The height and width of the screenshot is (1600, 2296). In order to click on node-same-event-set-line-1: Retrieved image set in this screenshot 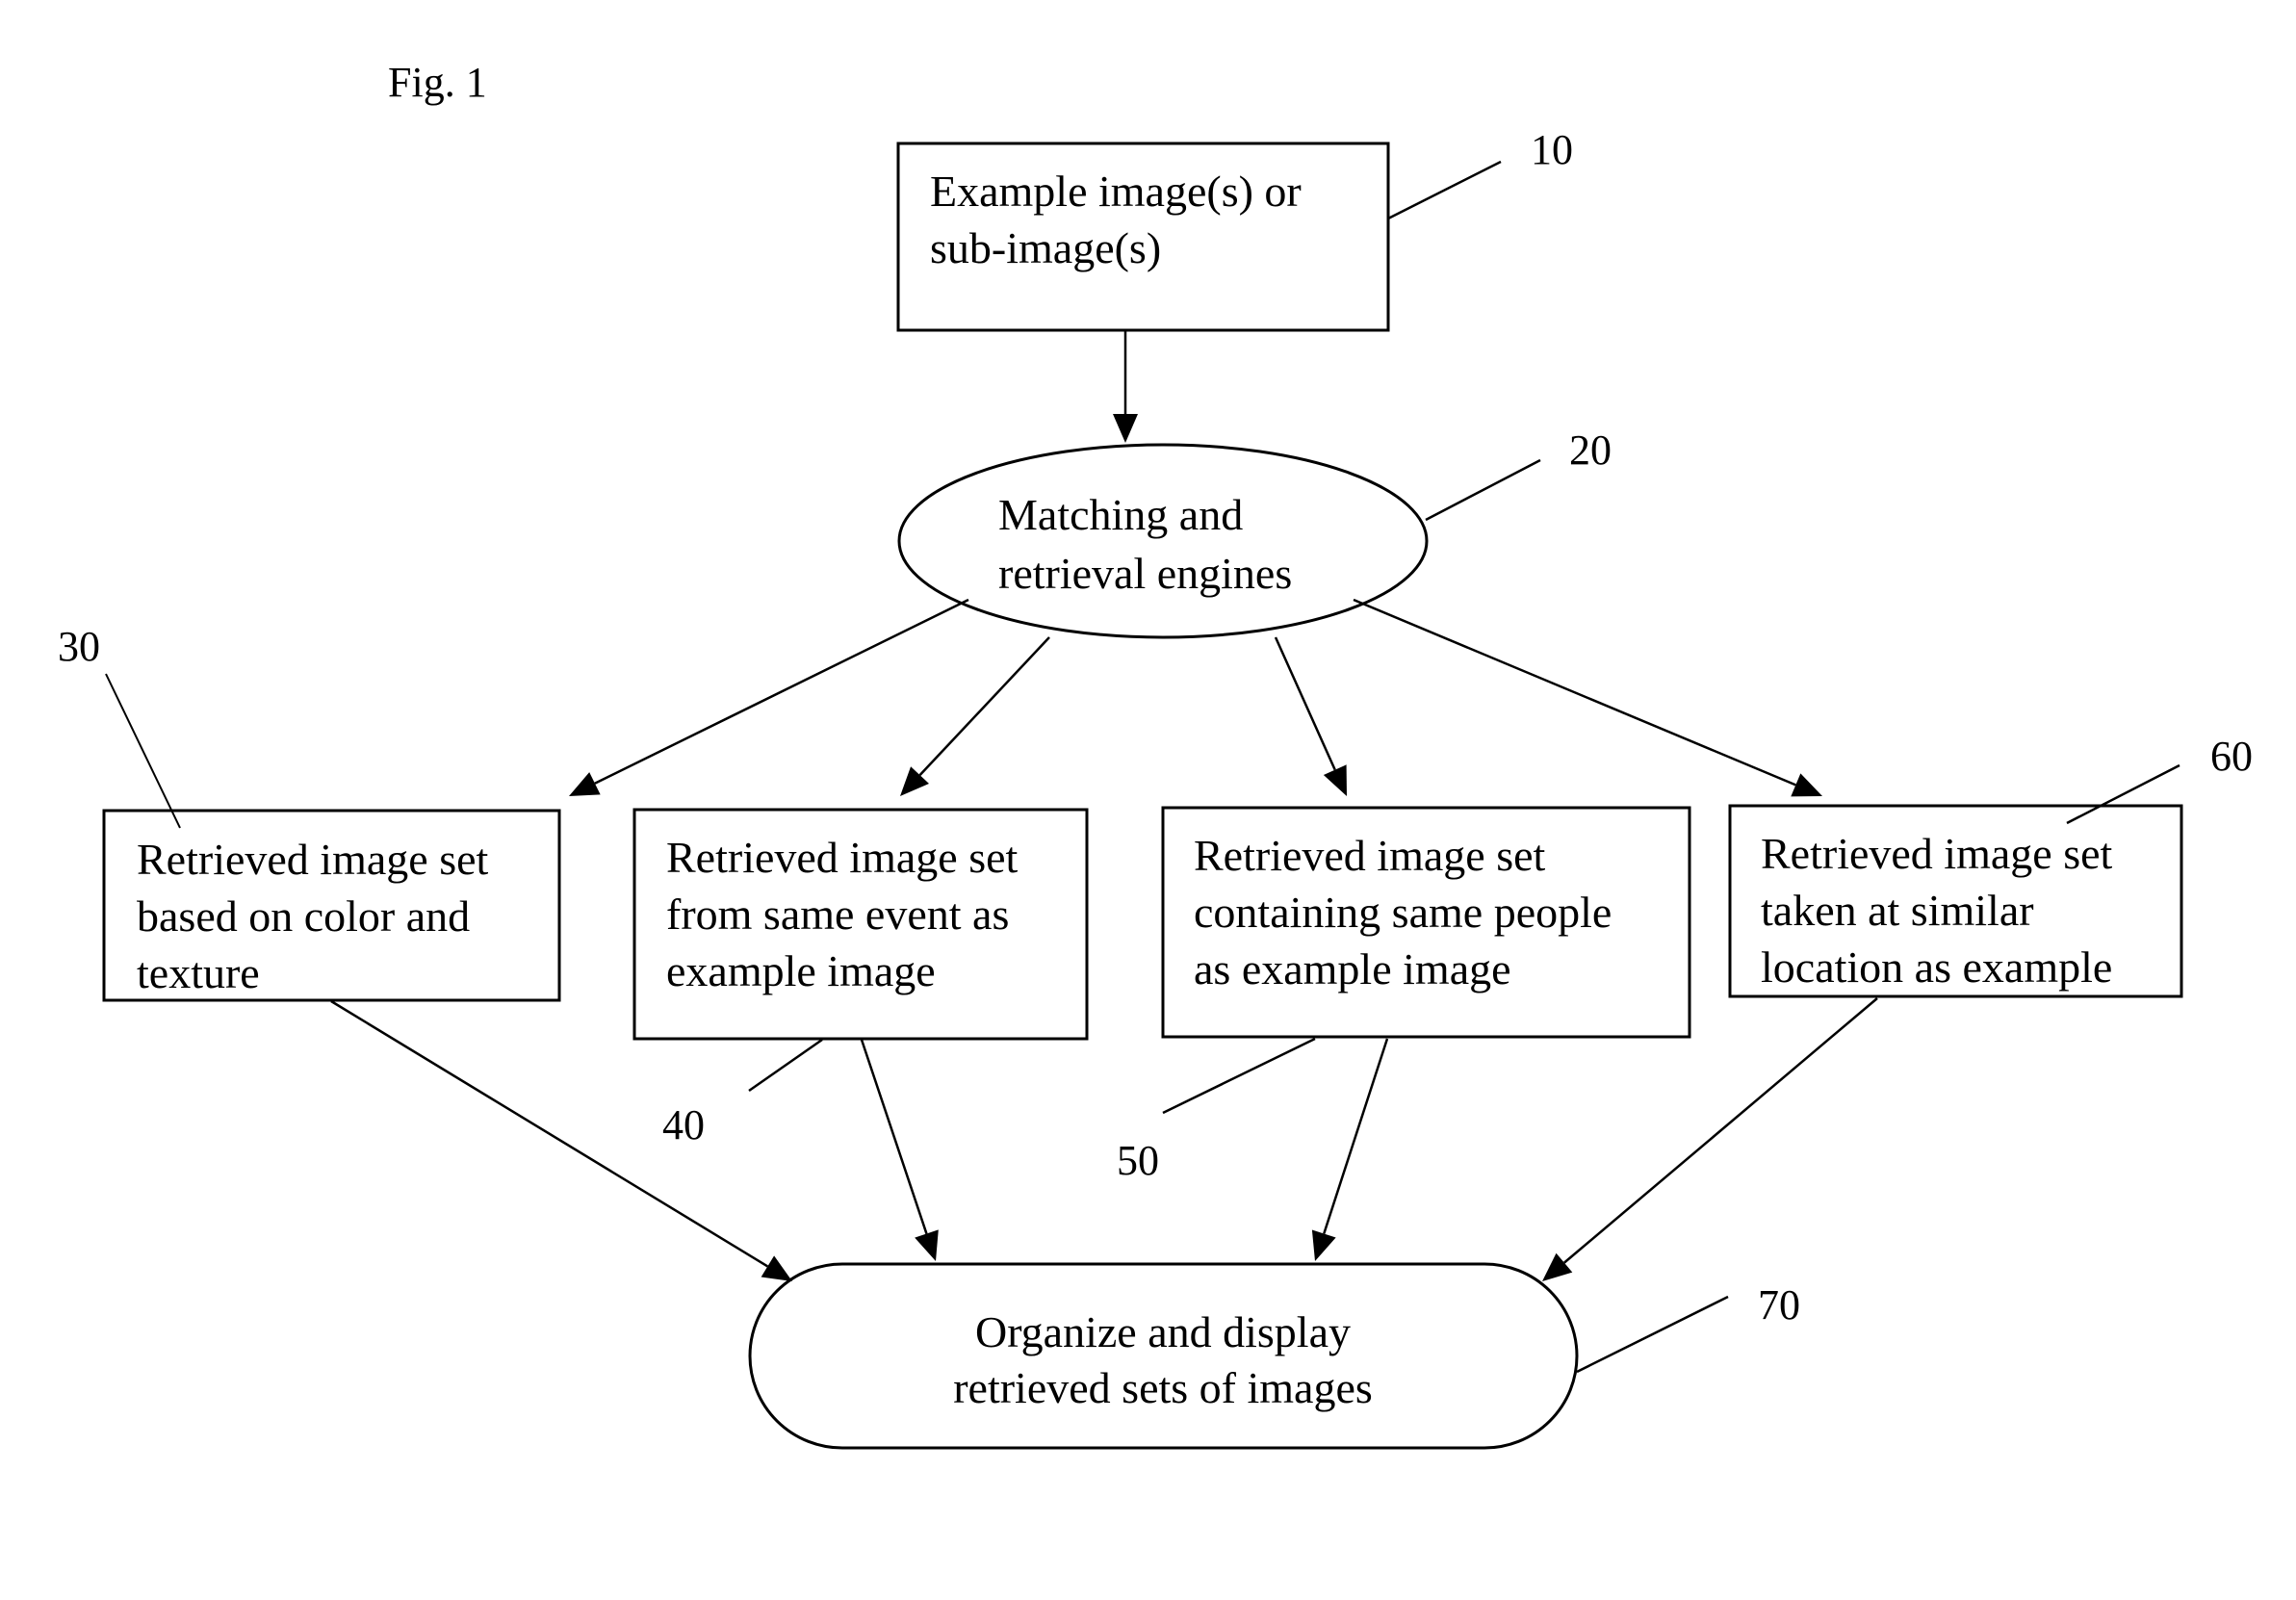, I will do `click(842, 857)`.